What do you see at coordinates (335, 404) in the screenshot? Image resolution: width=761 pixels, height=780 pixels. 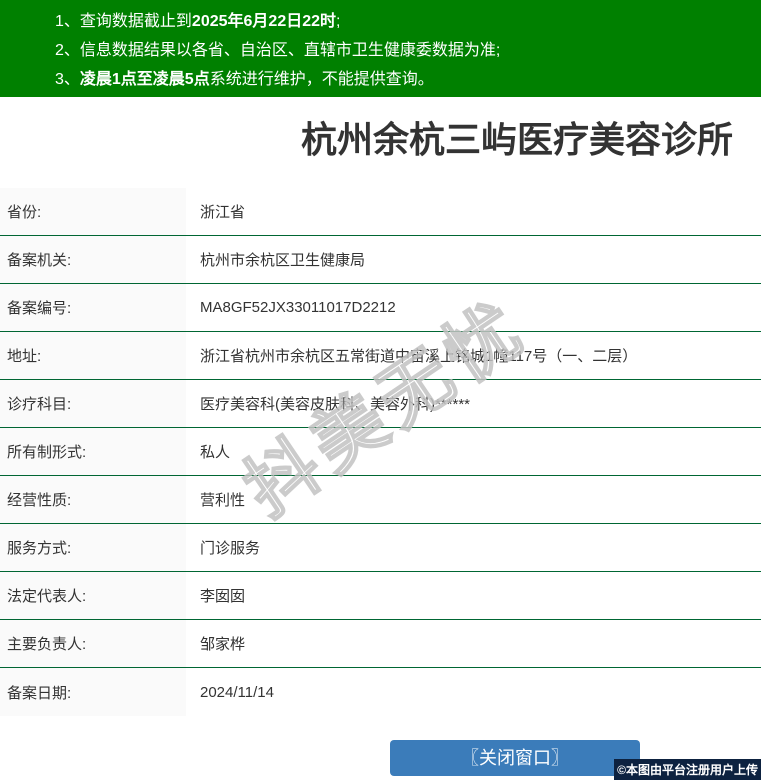 I see `row-value: 医疗美容科(美容皮肤科、美容外科)******` at bounding box center [335, 404].